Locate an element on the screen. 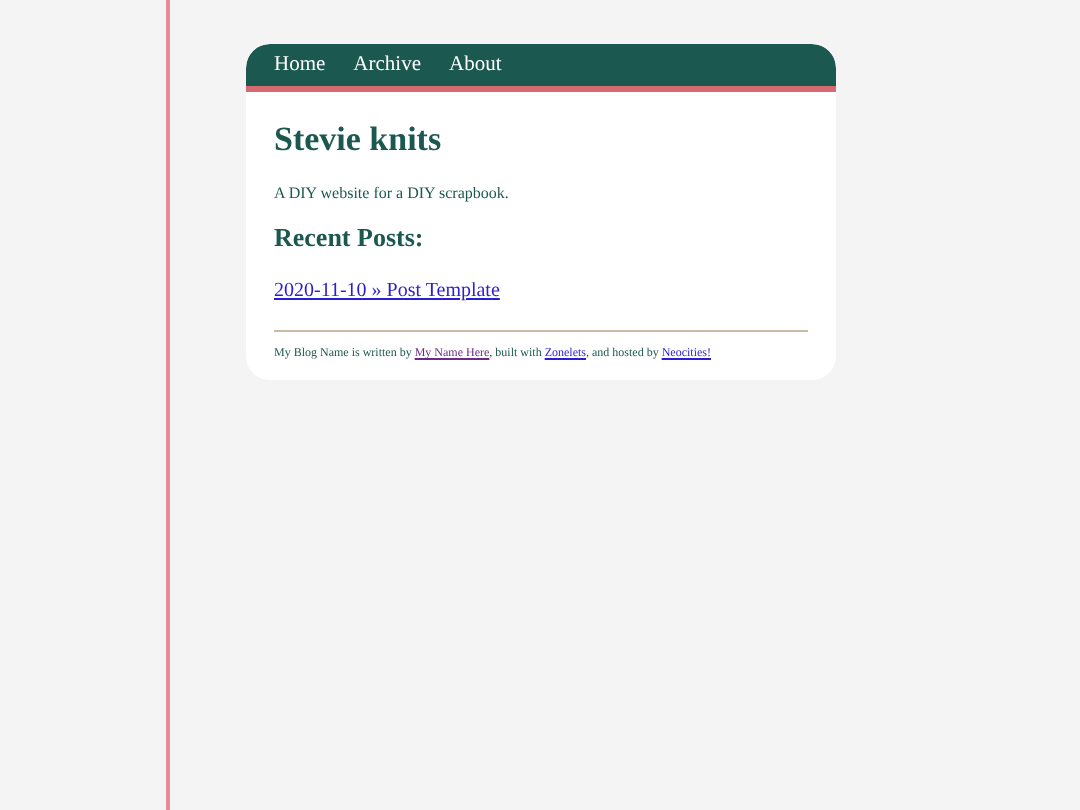 The width and height of the screenshot is (1080, 810). nav-link: Archive is located at coordinates (387, 65).